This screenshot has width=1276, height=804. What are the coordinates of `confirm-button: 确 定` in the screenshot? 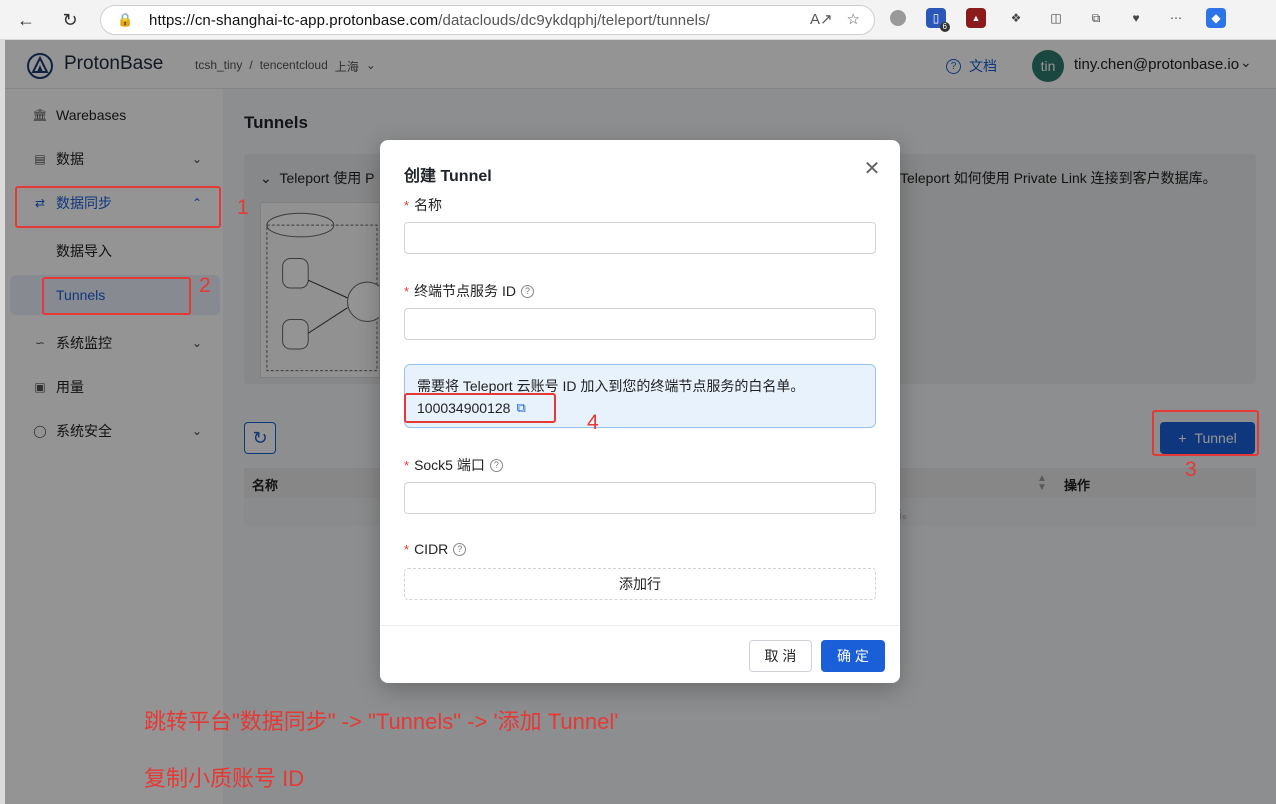 It's located at (853, 656).